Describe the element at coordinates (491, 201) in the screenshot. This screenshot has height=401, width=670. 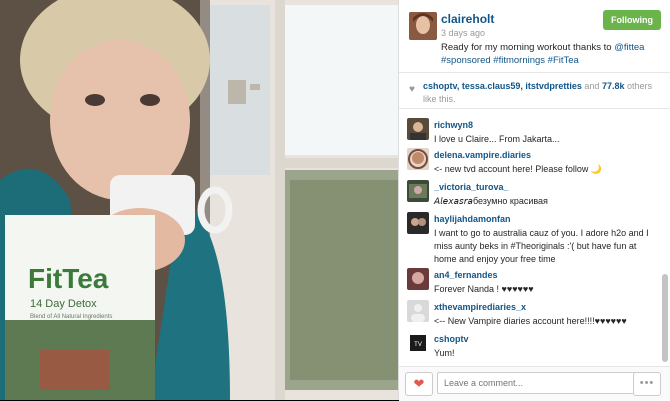
I see `comment-text: 𝘈𝘭𝘦𝘹𝘢𝘴𝘳𝘢безумно красивая` at that location.